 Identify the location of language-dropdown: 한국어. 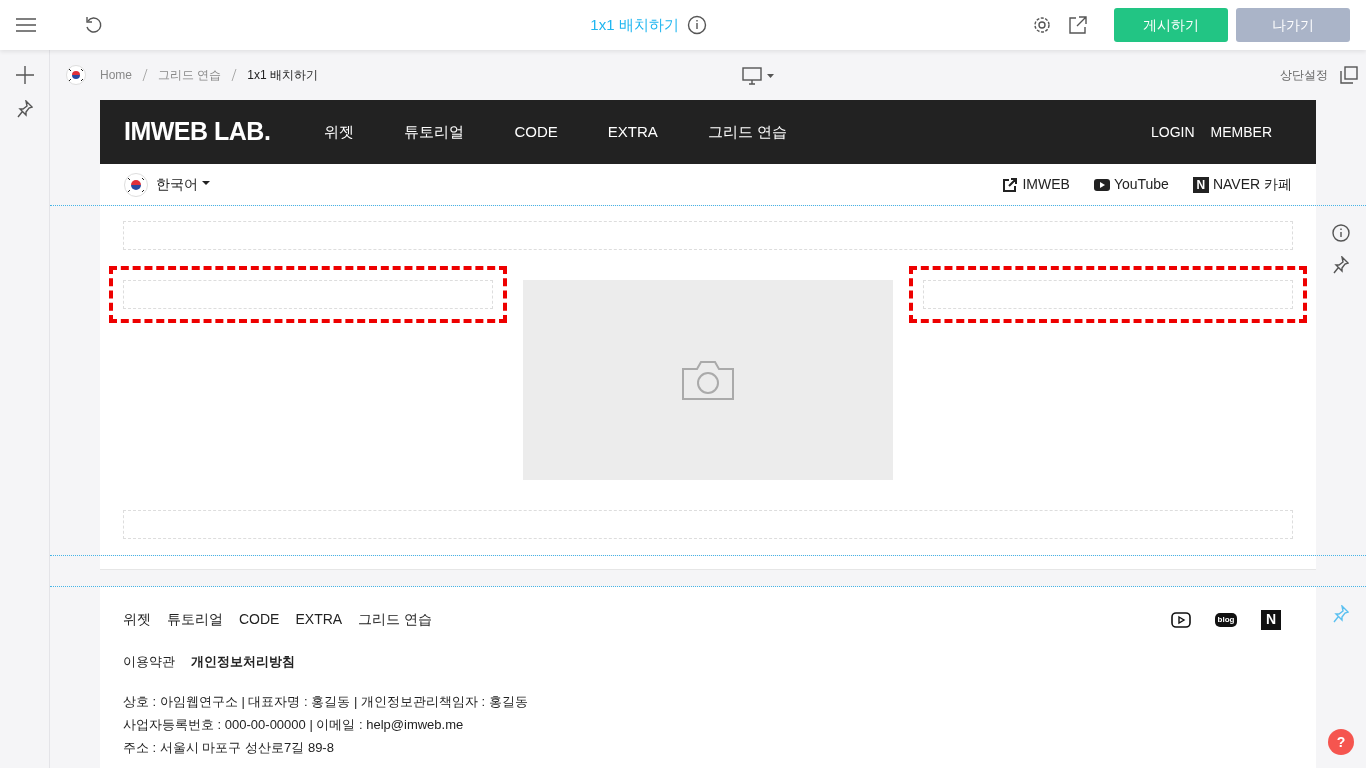
(183, 184).